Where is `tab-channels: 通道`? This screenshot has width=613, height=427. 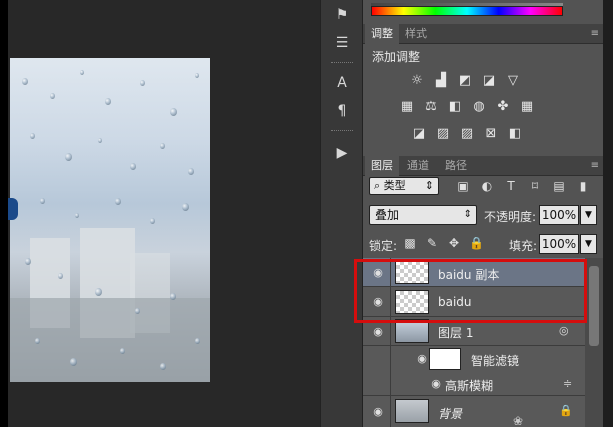
tab-channels: 通道 is located at coordinates (418, 166).